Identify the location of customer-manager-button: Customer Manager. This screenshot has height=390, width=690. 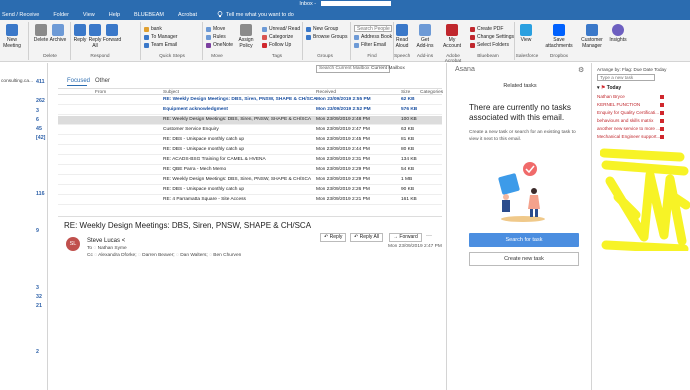
(592, 36).